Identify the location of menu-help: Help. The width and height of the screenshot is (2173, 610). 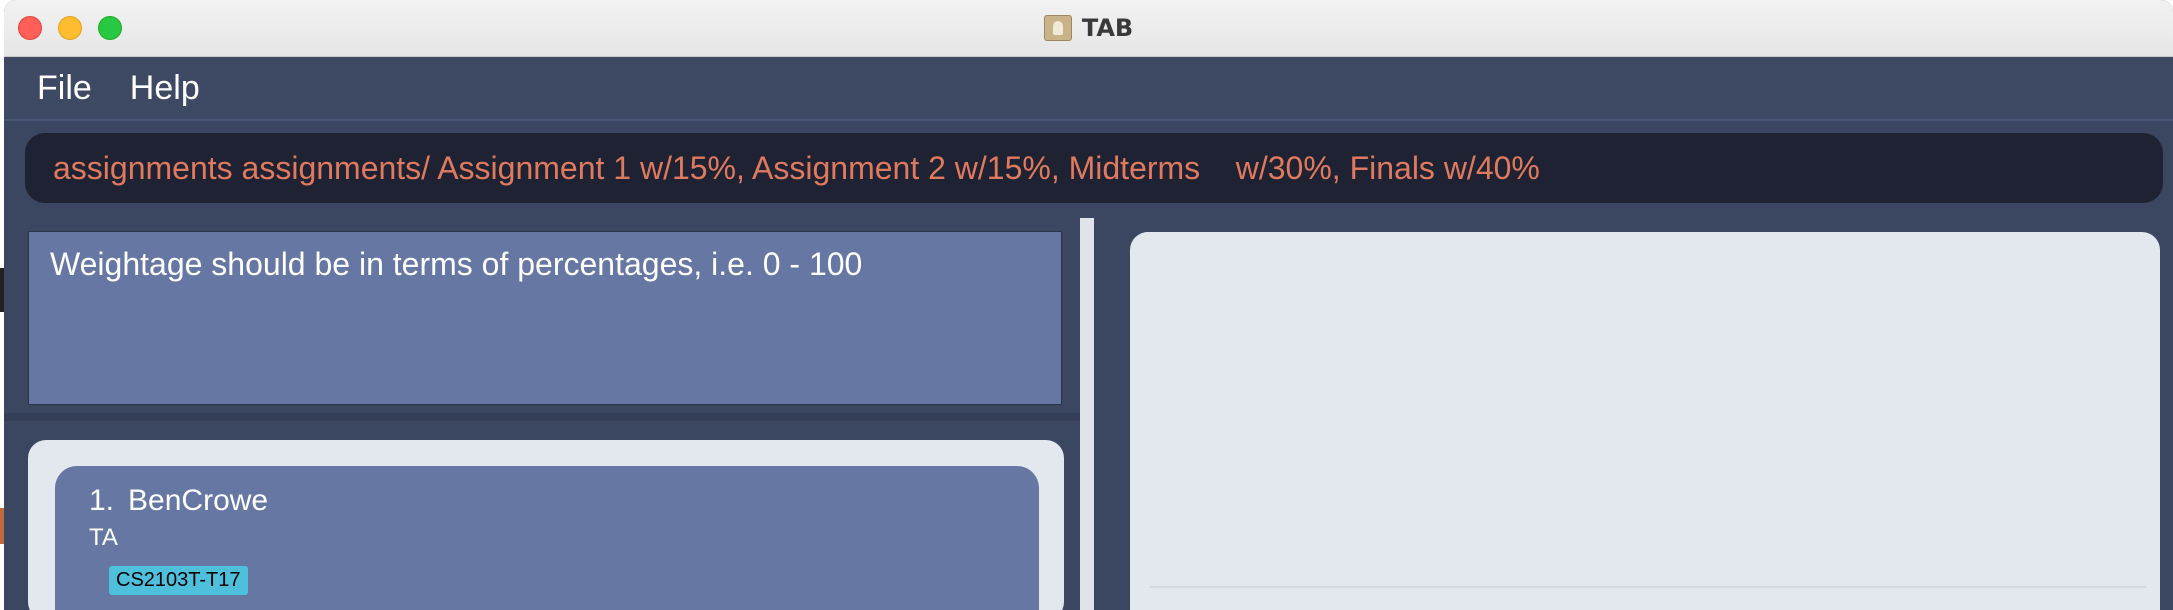
(165, 88).